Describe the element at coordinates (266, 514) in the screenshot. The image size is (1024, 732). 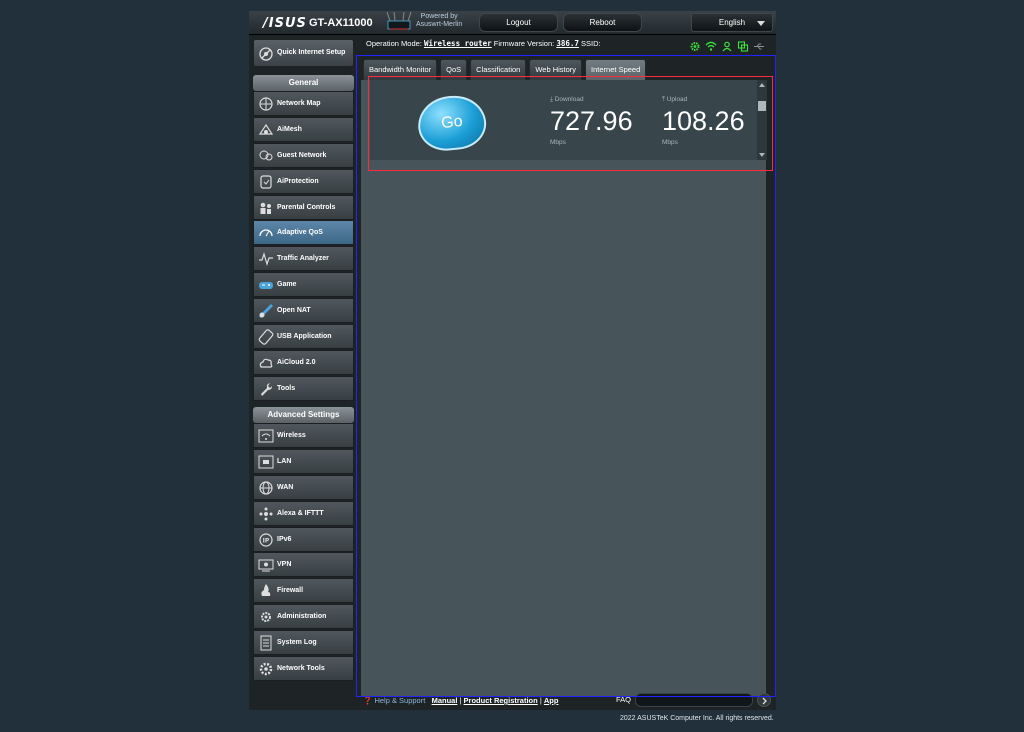
I see `alexa-icon` at that location.